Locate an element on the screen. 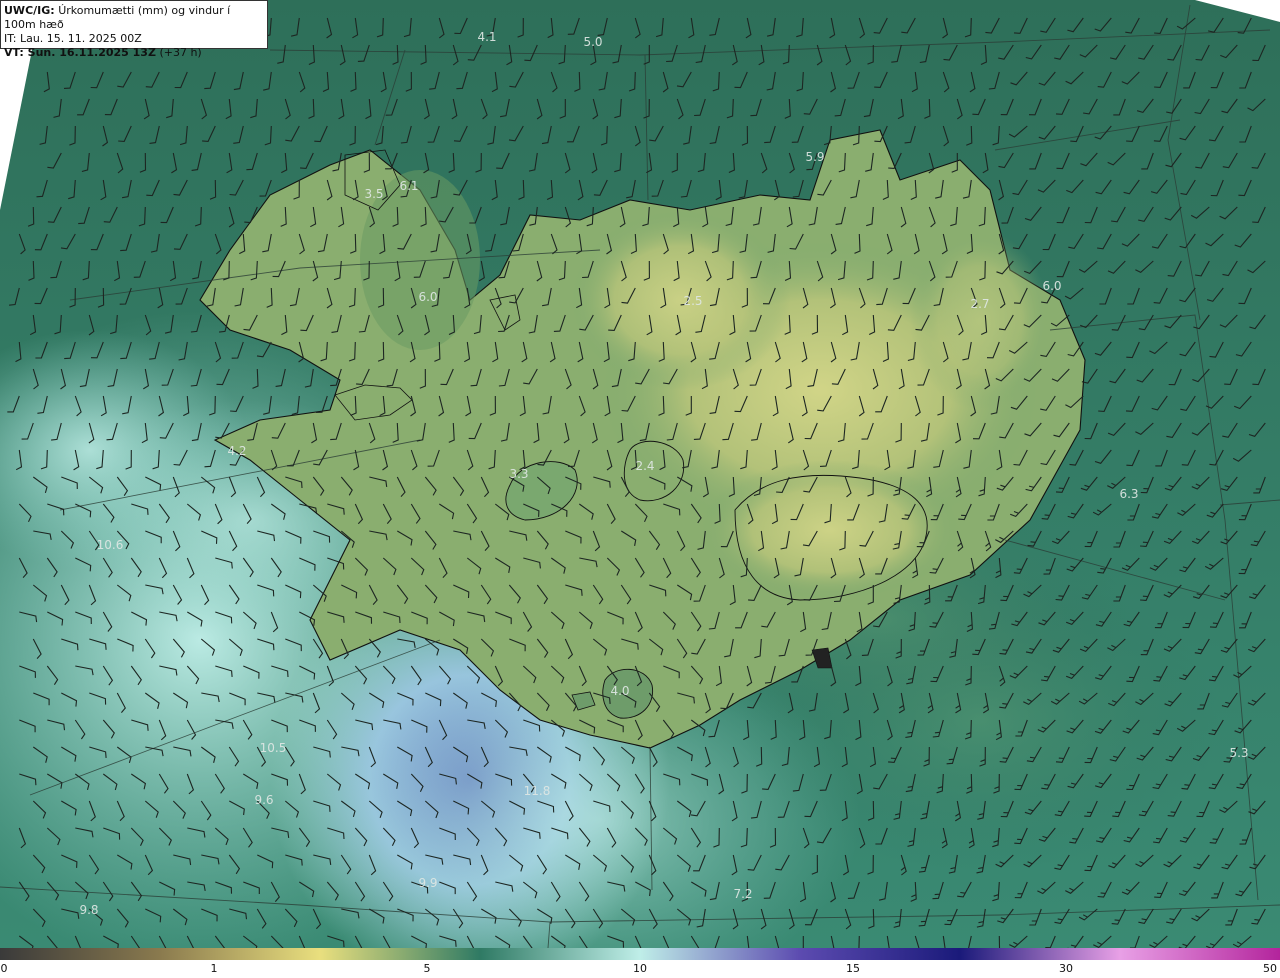 The image size is (1280, 978). precip-value-0: 4.1 is located at coordinates (486, 37).